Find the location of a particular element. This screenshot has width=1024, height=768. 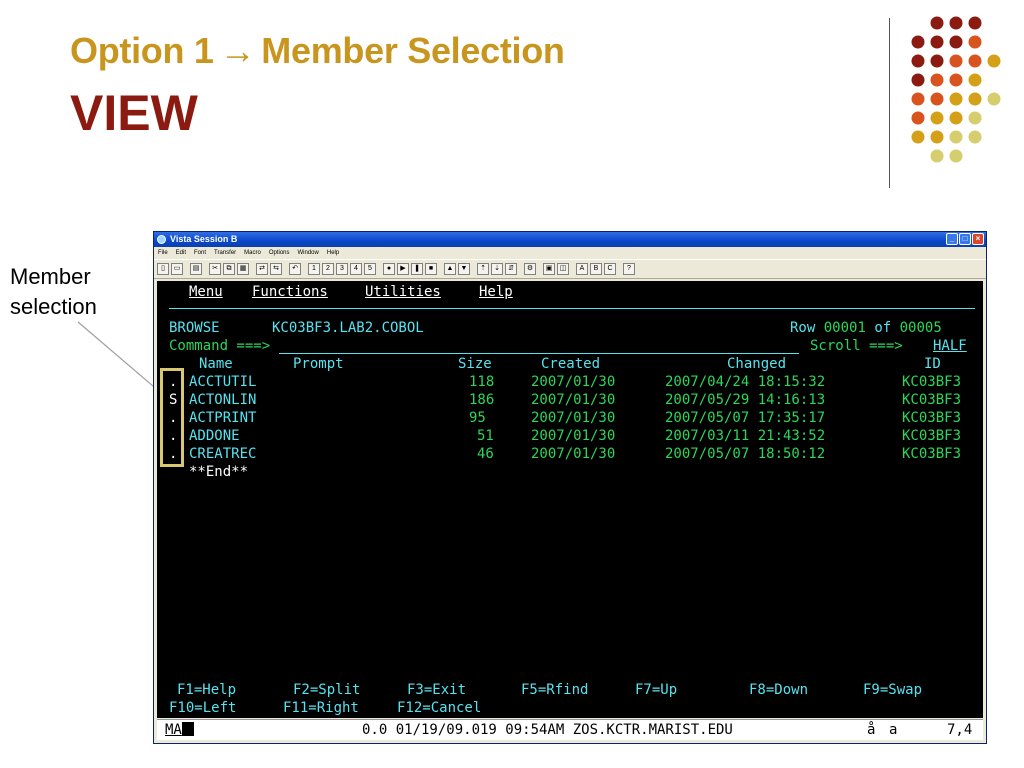

cursor-block is located at coordinates (187, 729).